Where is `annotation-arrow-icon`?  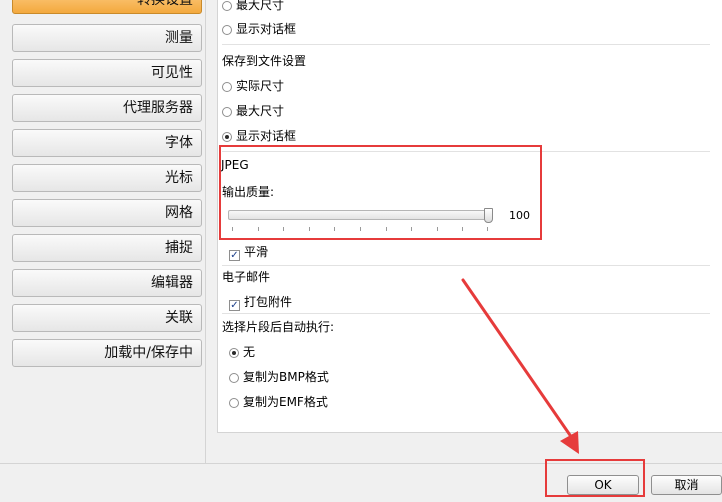
annotation-arrow-icon is located at coordinates (520, 366).